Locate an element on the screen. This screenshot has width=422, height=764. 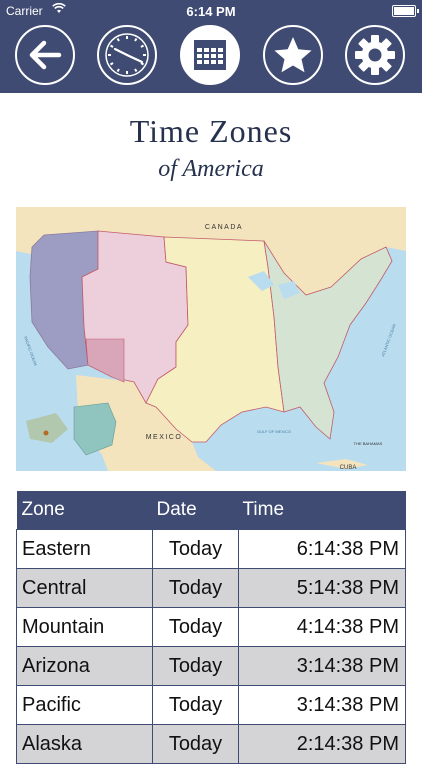
table-row: Pacific Today 3:14:38 PM is located at coordinates (211, 705).